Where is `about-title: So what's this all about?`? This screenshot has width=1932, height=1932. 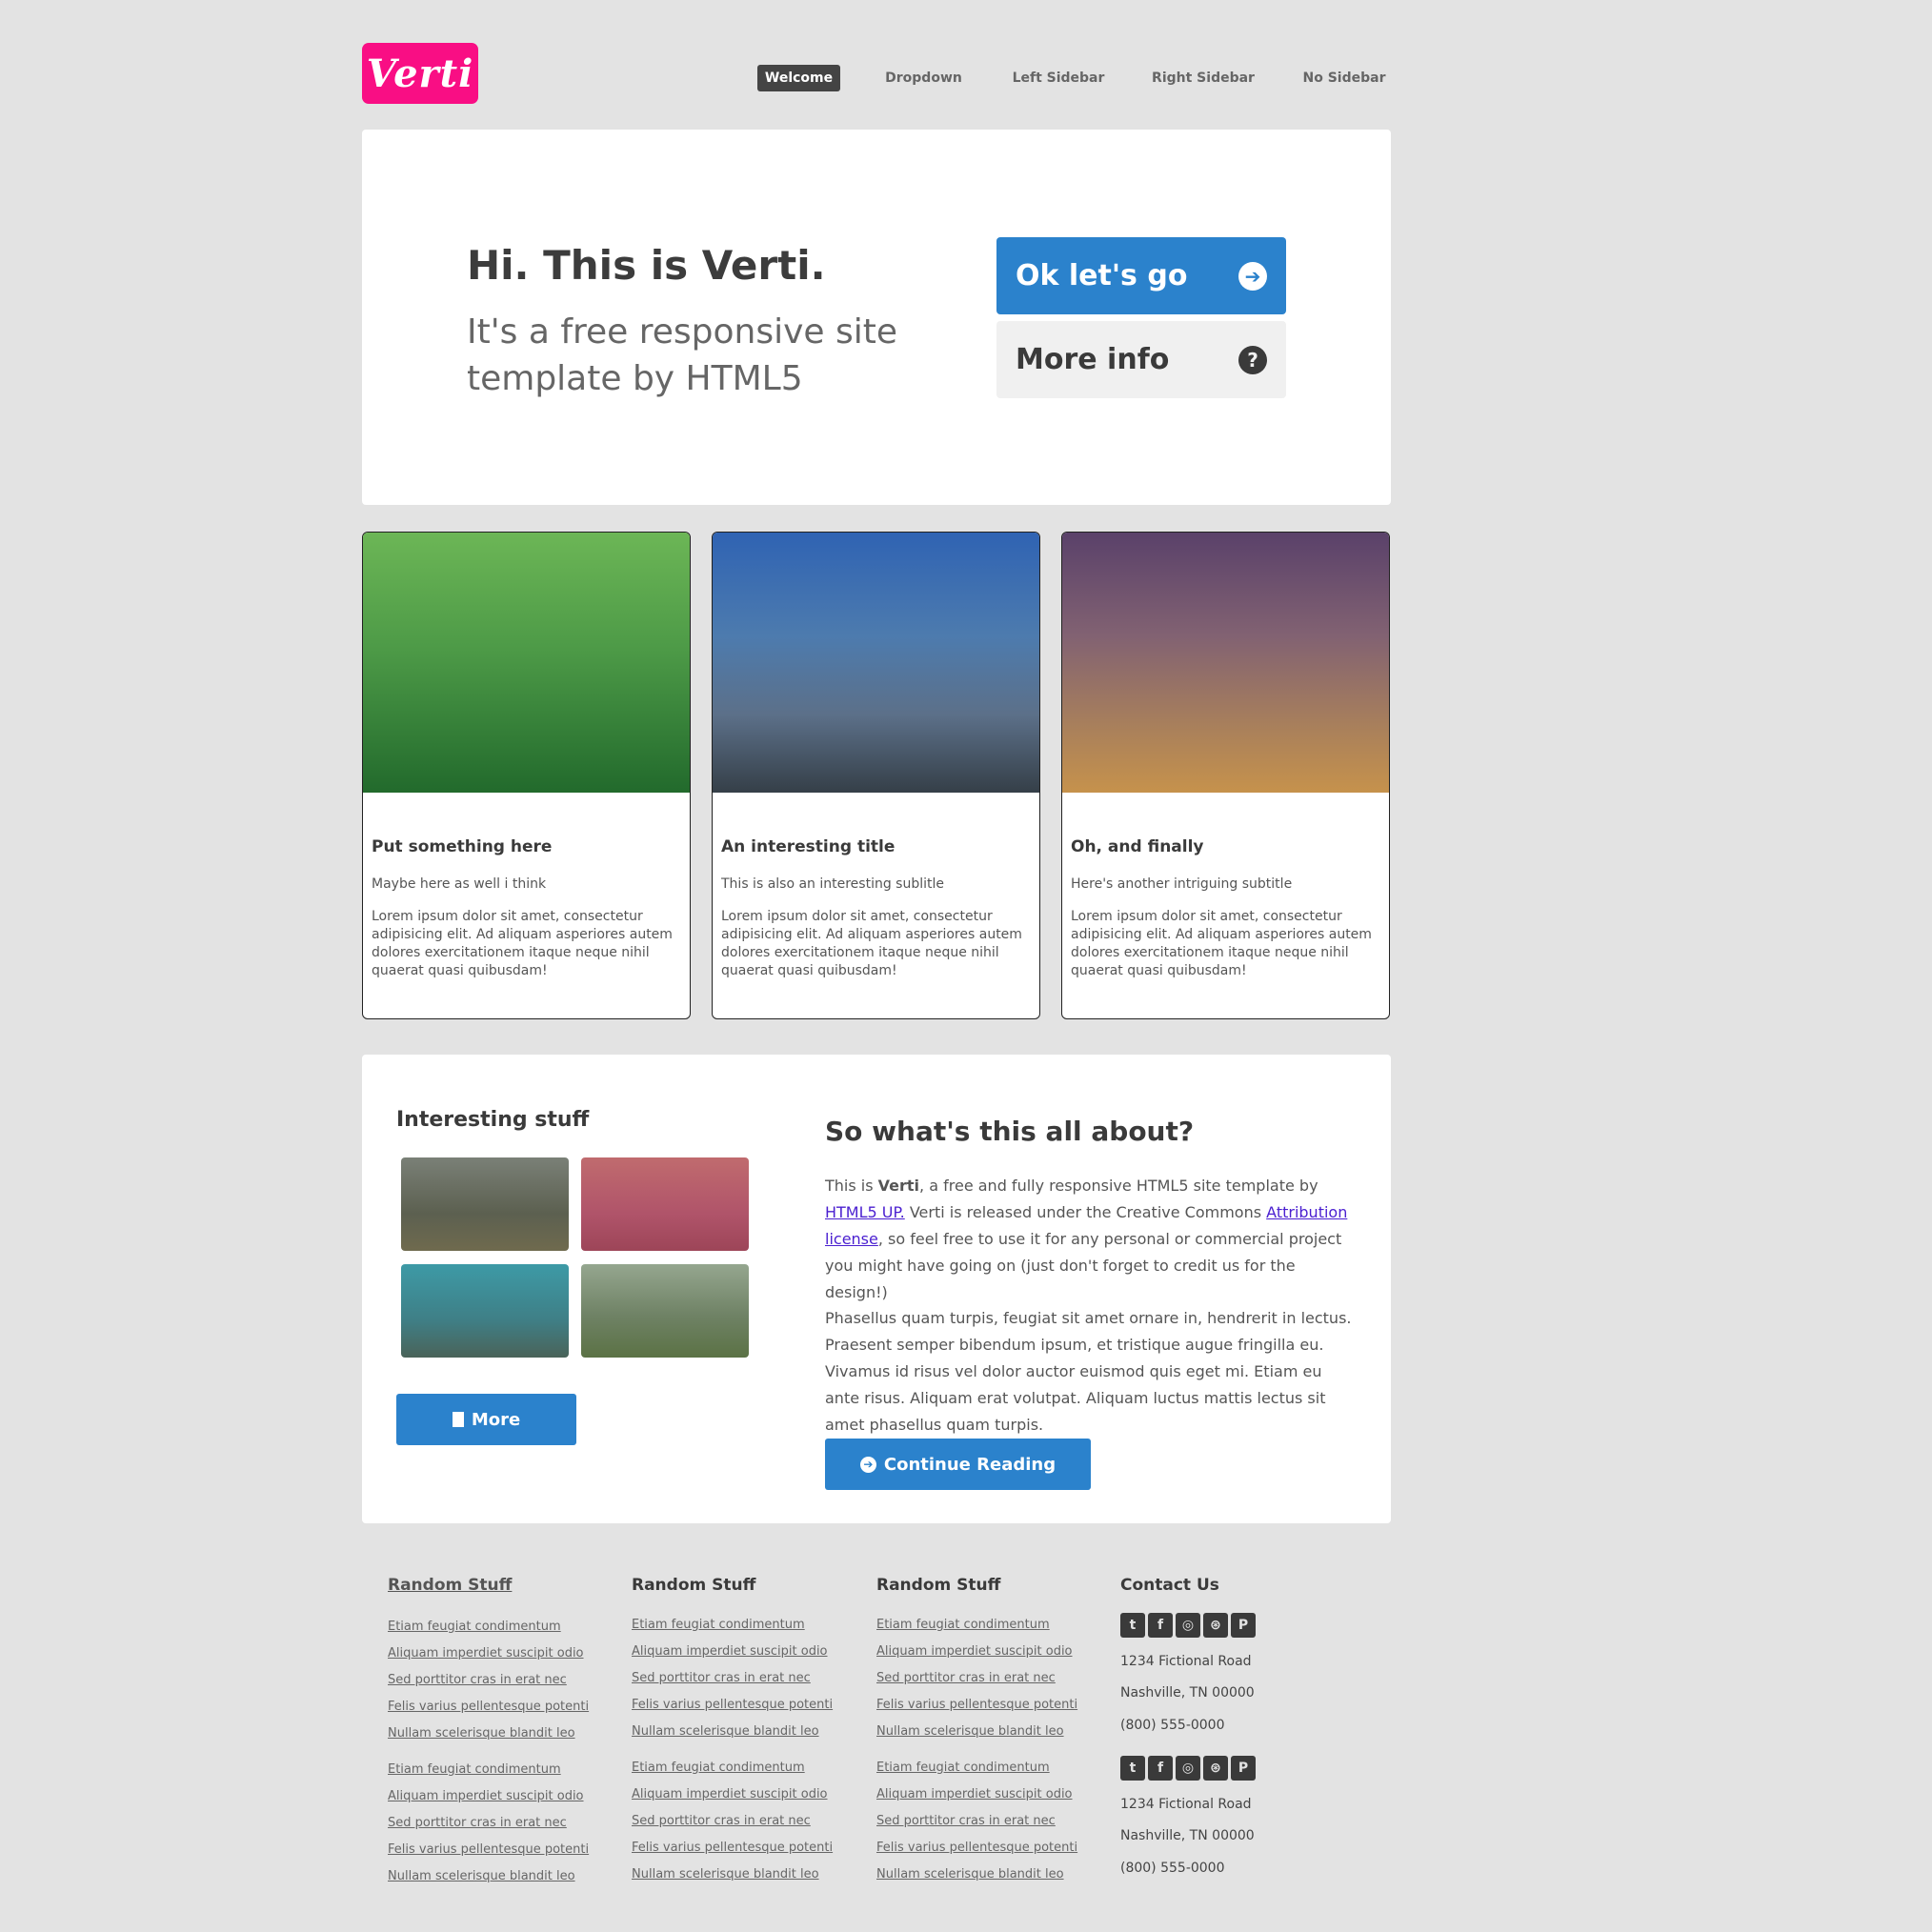
about-title: So what's this all about? is located at coordinates (1010, 1131).